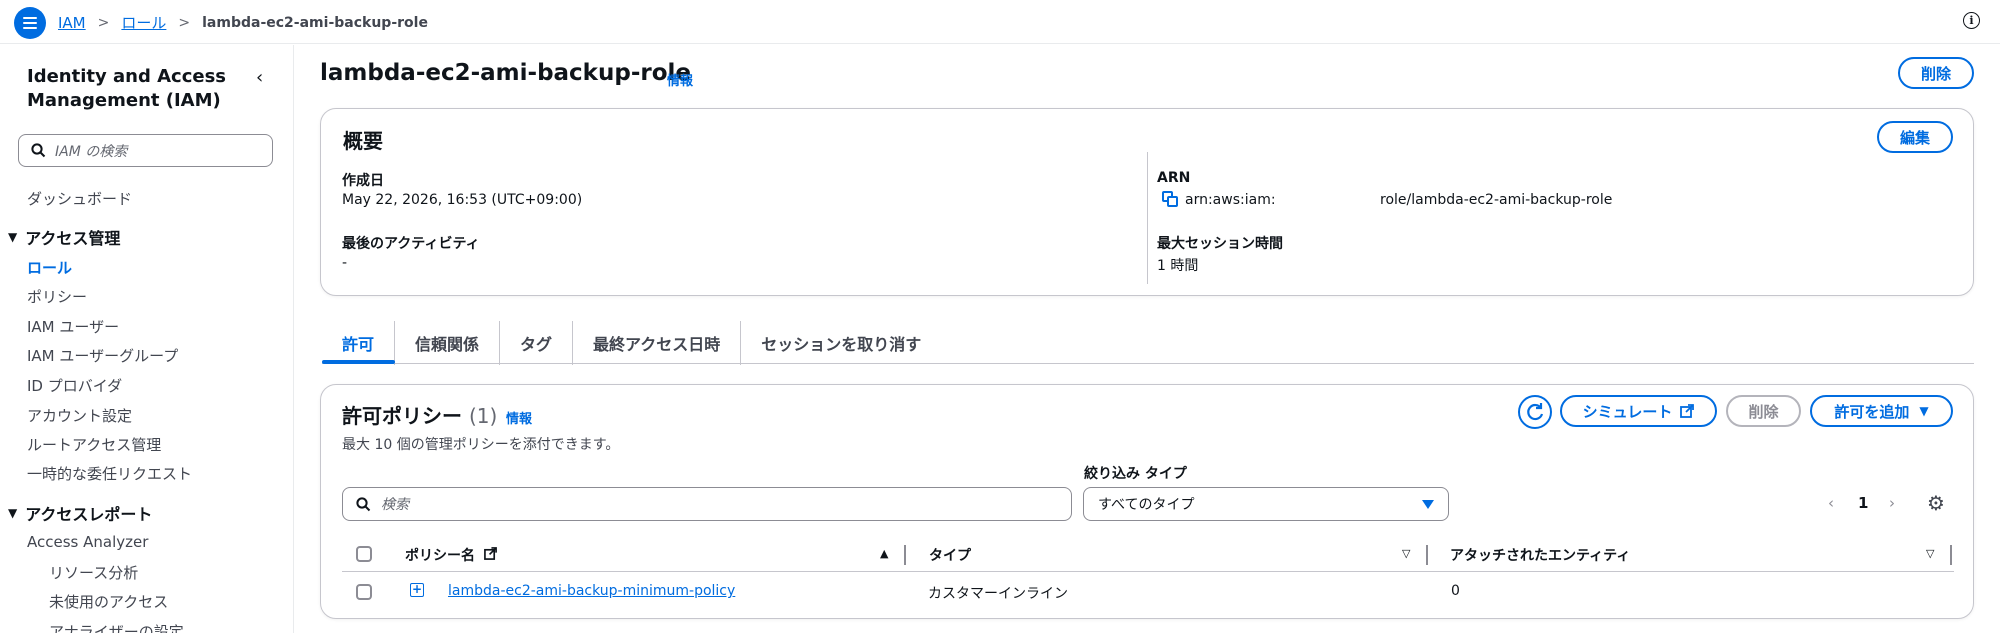 The height and width of the screenshot is (633, 2000). What do you see at coordinates (364, 554) in the screenshot?
I see `select-all-checkbox` at bounding box center [364, 554].